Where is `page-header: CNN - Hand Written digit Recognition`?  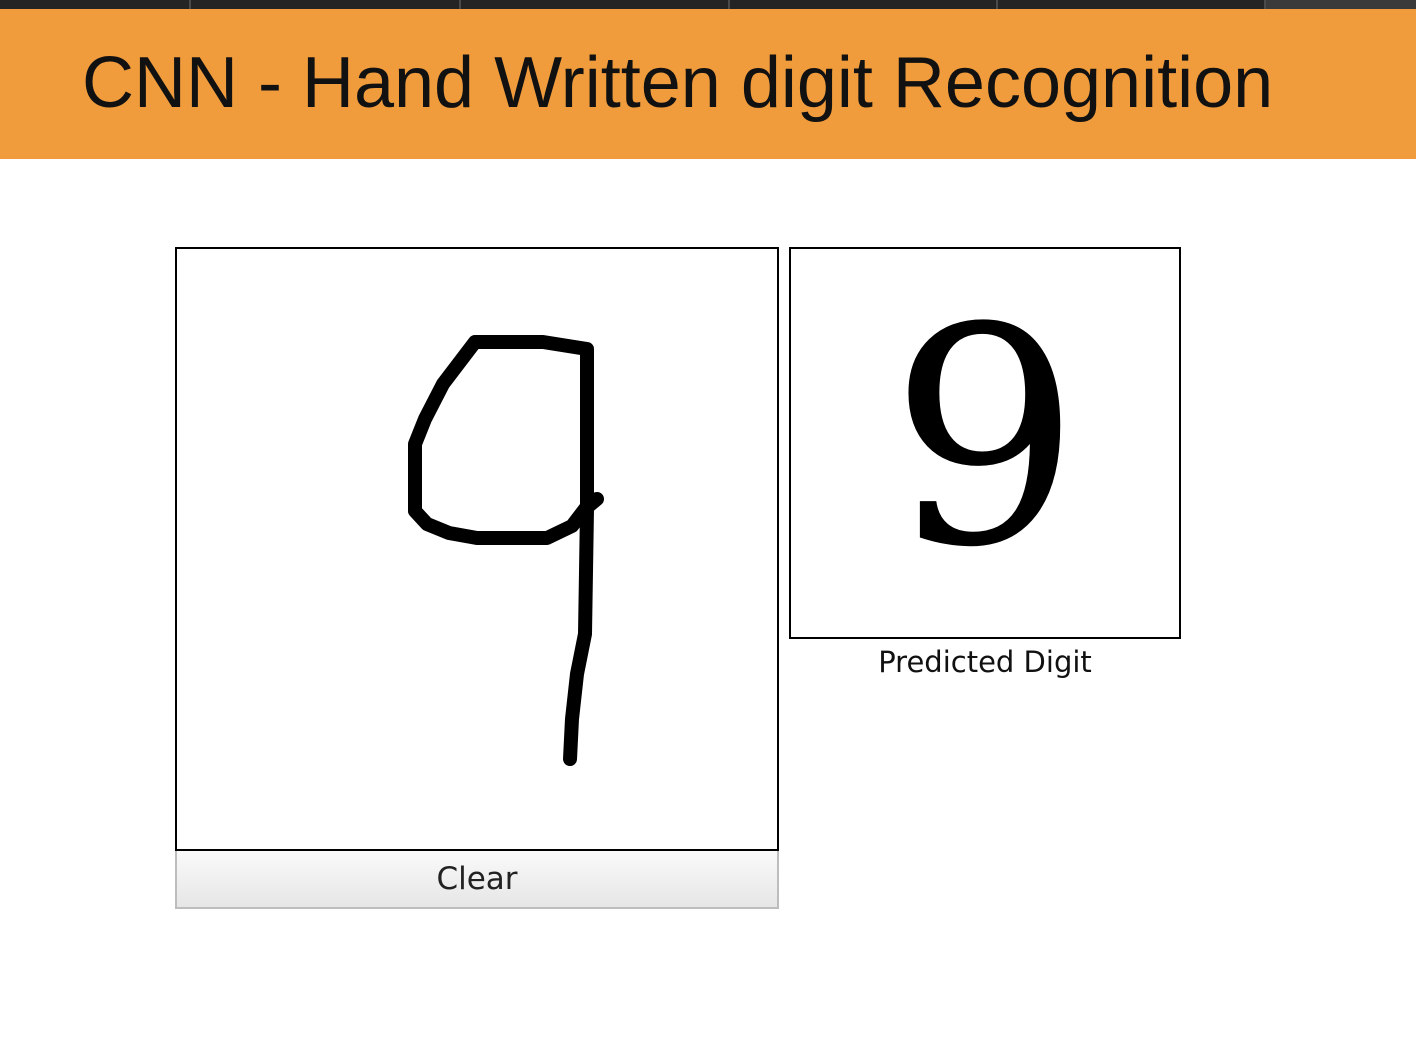 page-header: CNN - Hand Written digit Recognition is located at coordinates (708, 84).